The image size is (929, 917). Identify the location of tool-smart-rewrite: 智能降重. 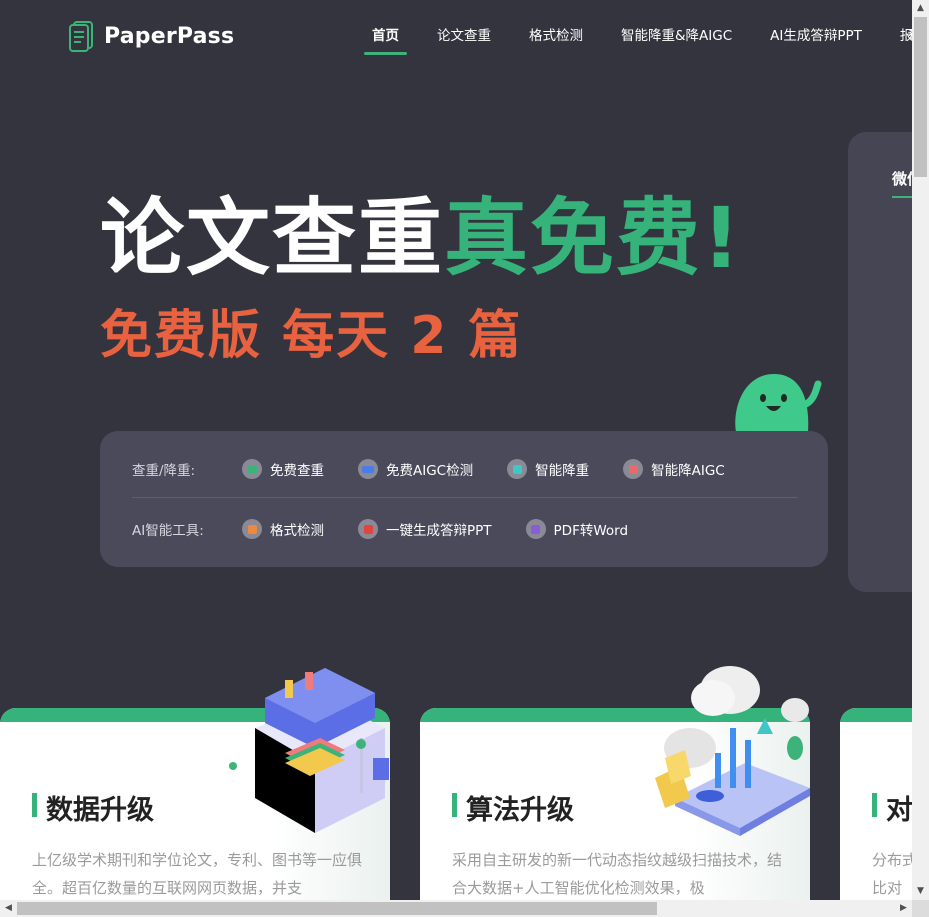
(548, 469).